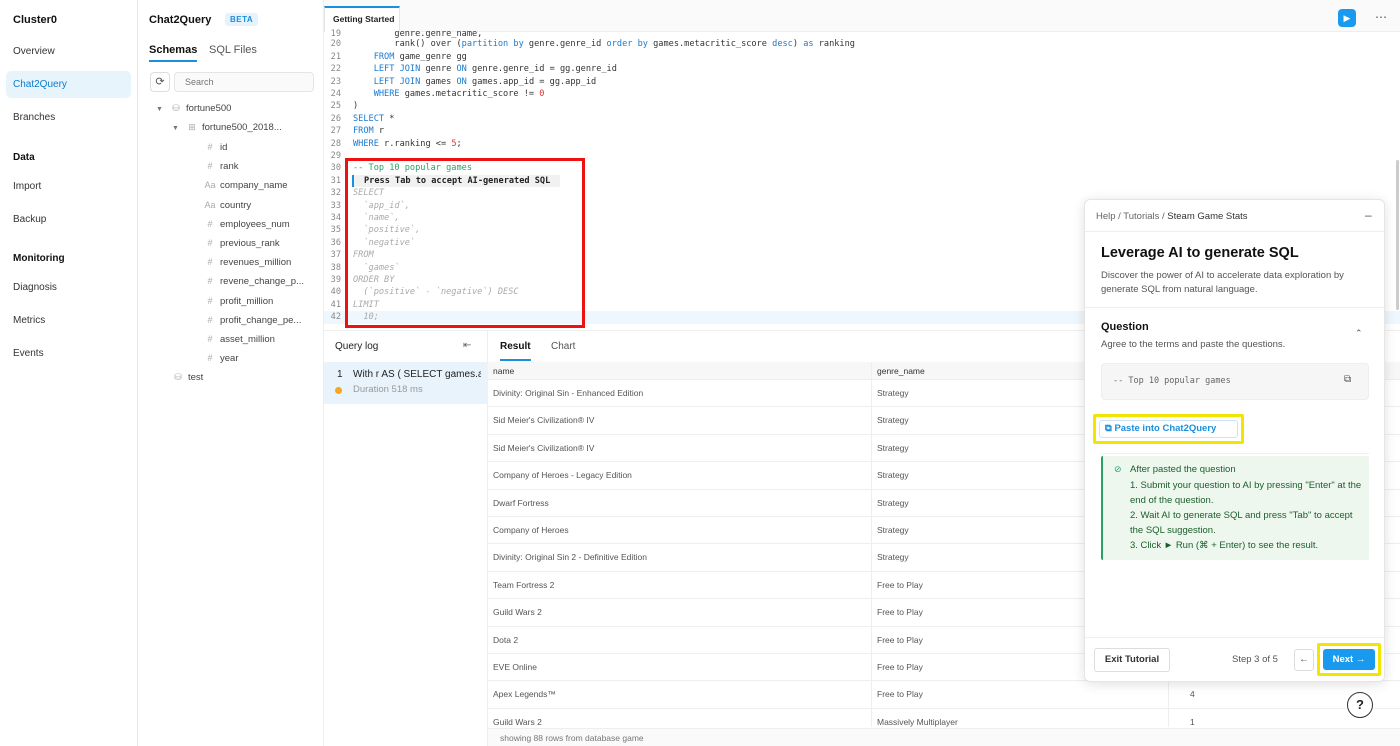  Describe the element at coordinates (229, 359) in the screenshot. I see `column-label: year` at that location.